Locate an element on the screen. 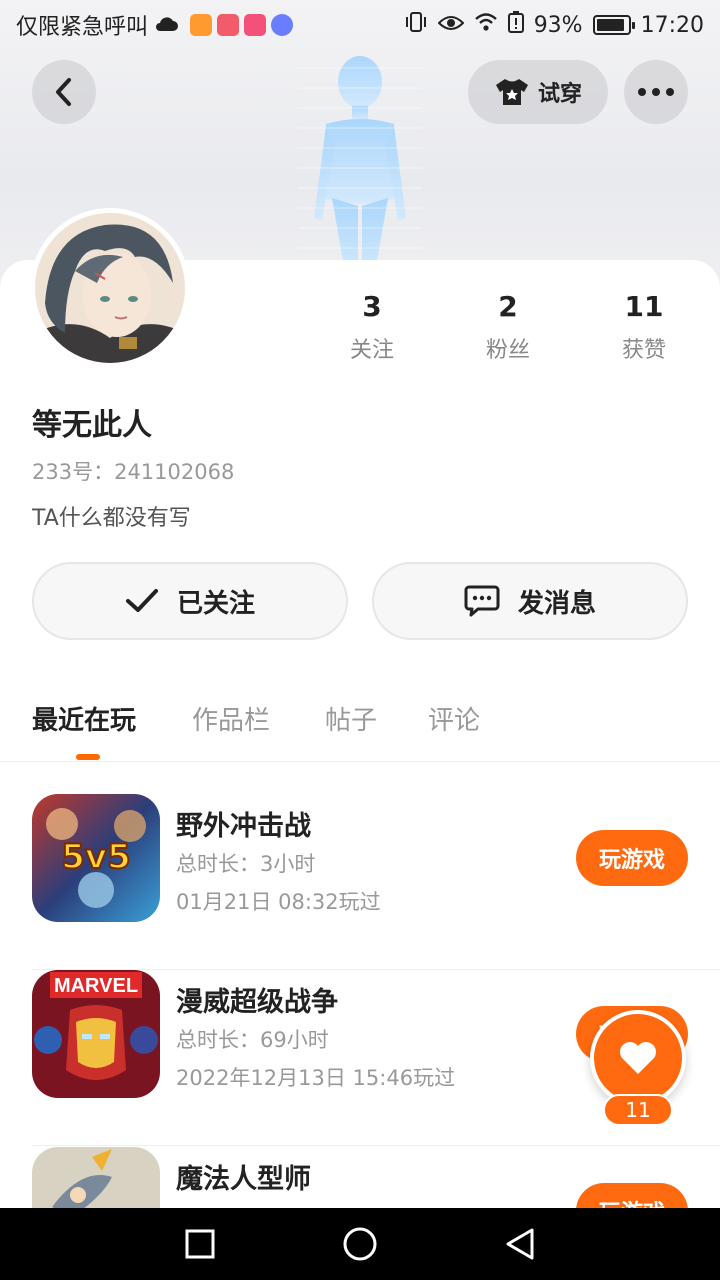 Image resolution: width=720 pixels, height=1280 pixels. avatar-illustration is located at coordinates (110, 288).